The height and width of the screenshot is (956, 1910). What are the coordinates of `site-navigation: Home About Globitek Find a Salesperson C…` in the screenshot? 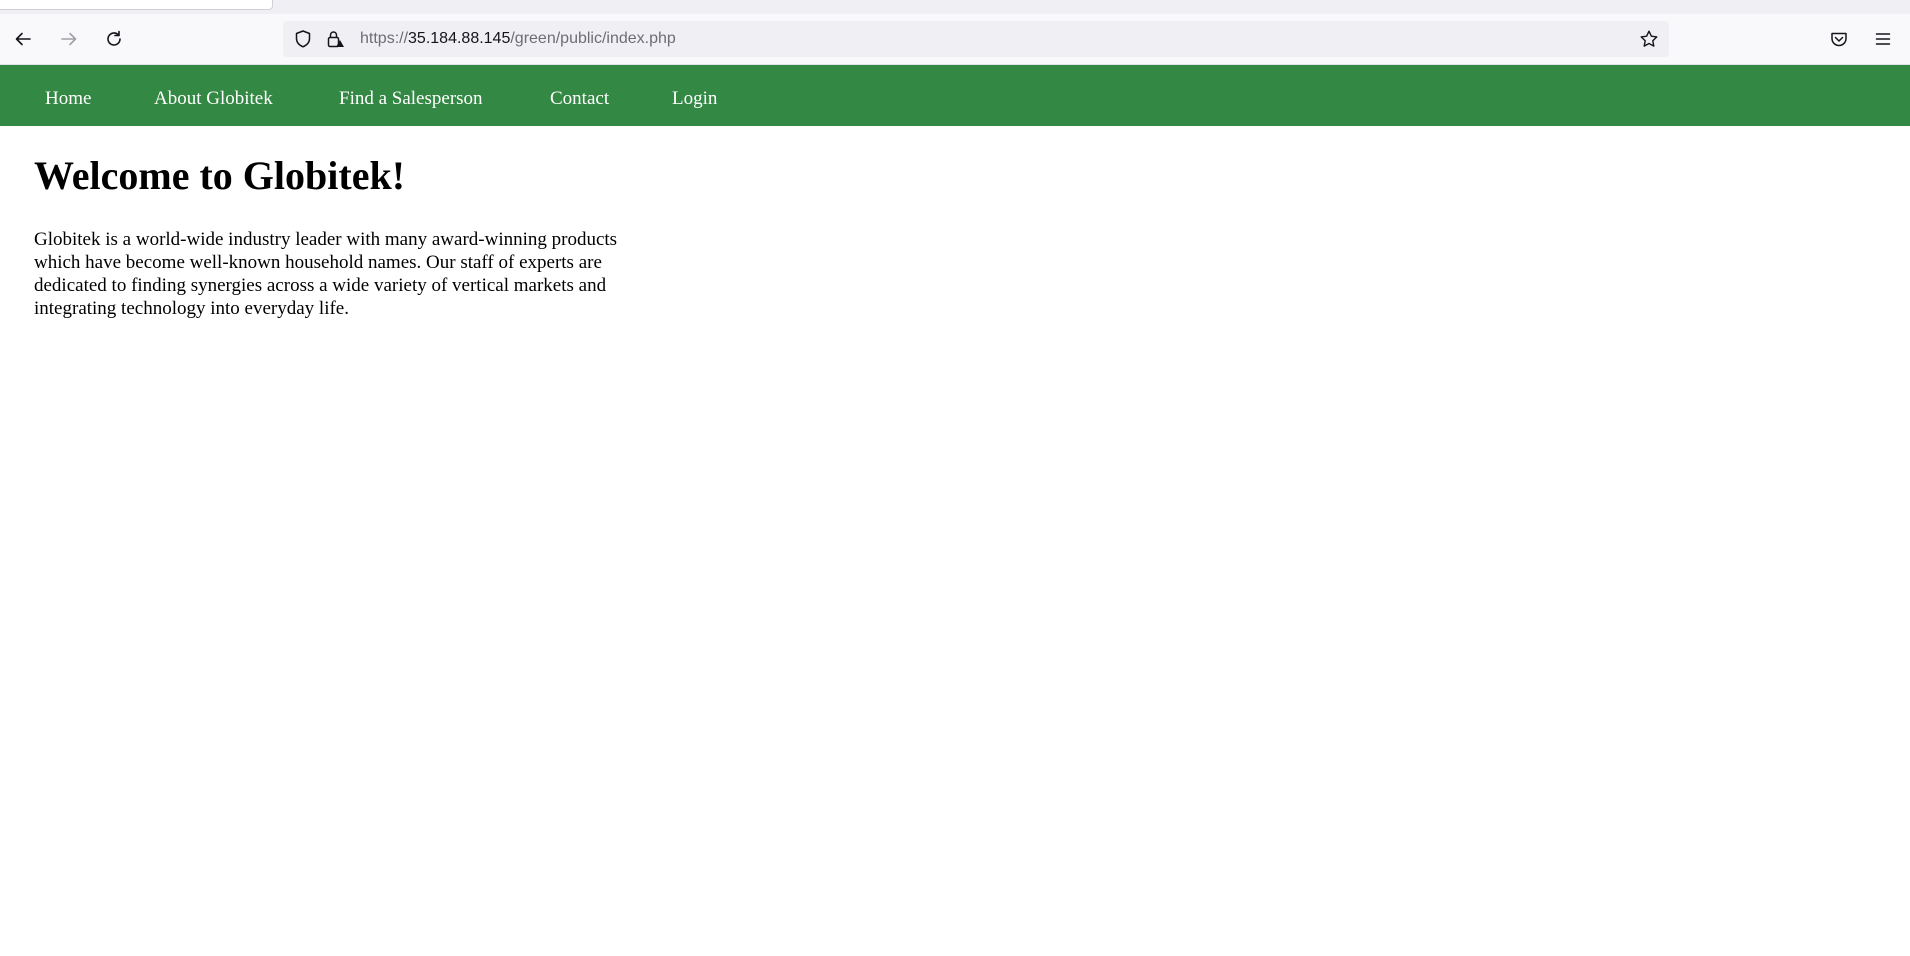 It's located at (955, 95).